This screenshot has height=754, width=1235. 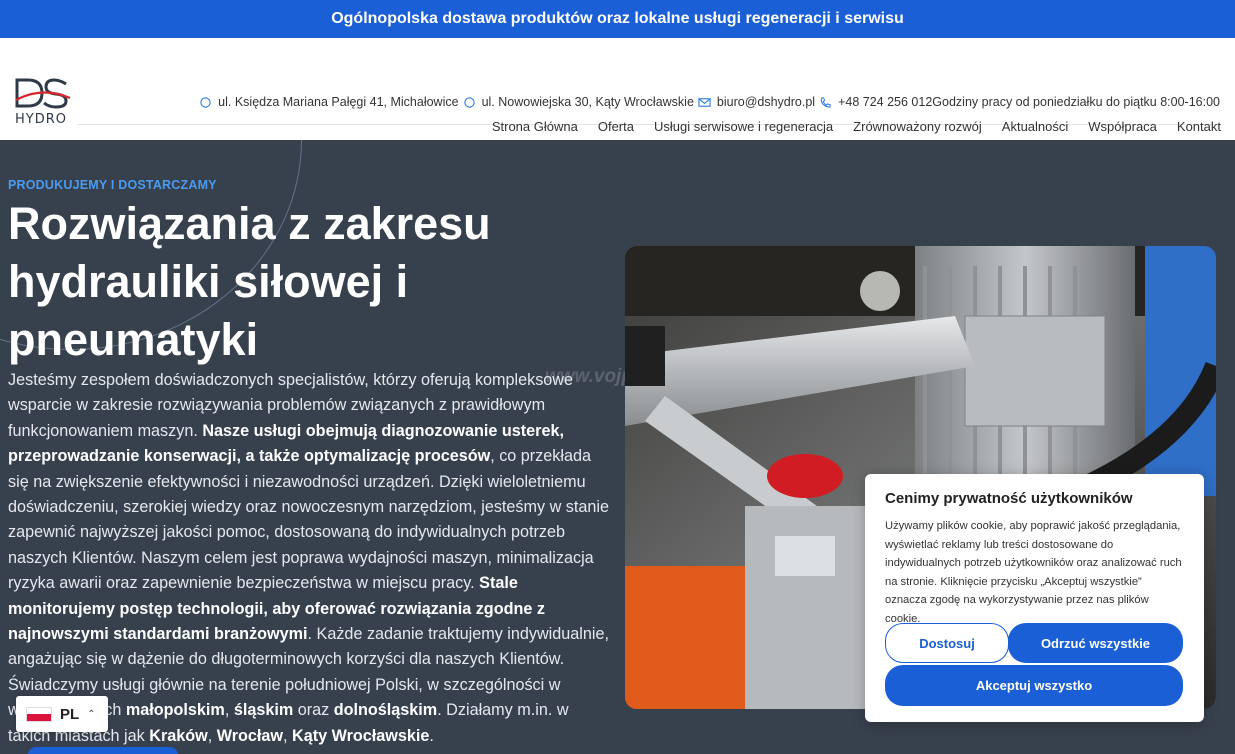 I want to click on language-code: PL, so click(x=70, y=714).